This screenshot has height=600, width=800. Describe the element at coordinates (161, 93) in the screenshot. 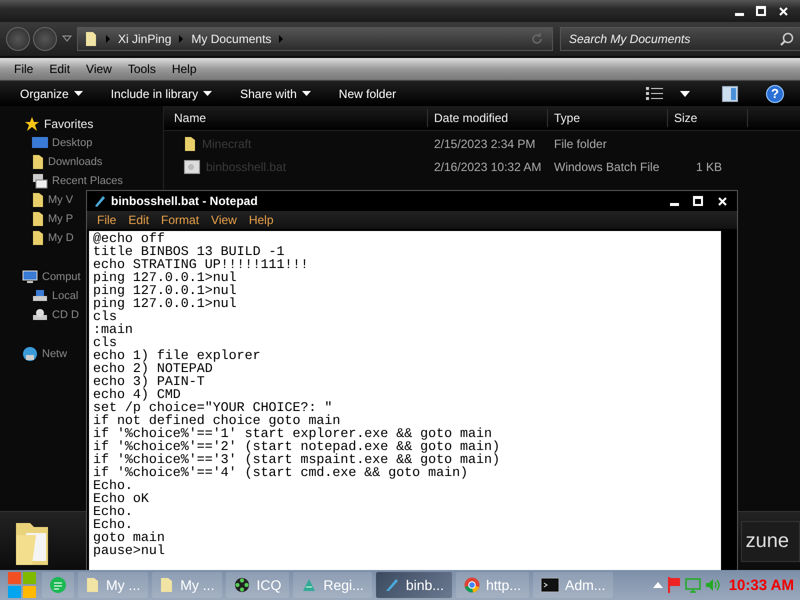

I see `toolbar-button: Include in library` at that location.